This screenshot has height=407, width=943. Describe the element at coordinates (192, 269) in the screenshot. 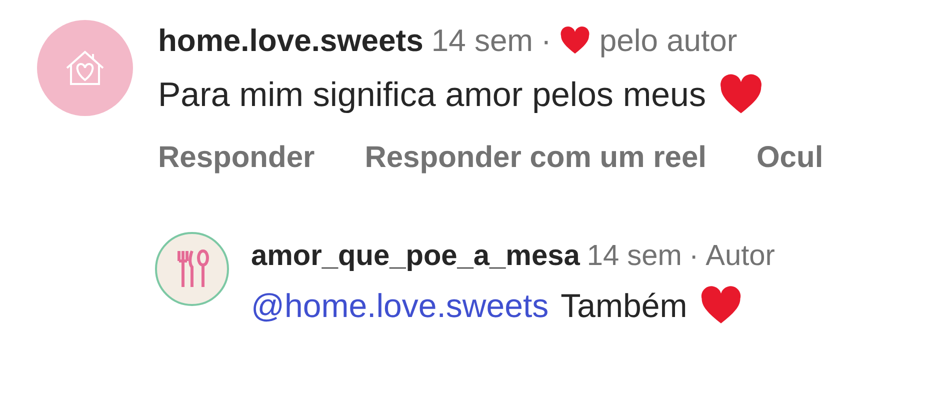

I see `cutlery-icon` at that location.